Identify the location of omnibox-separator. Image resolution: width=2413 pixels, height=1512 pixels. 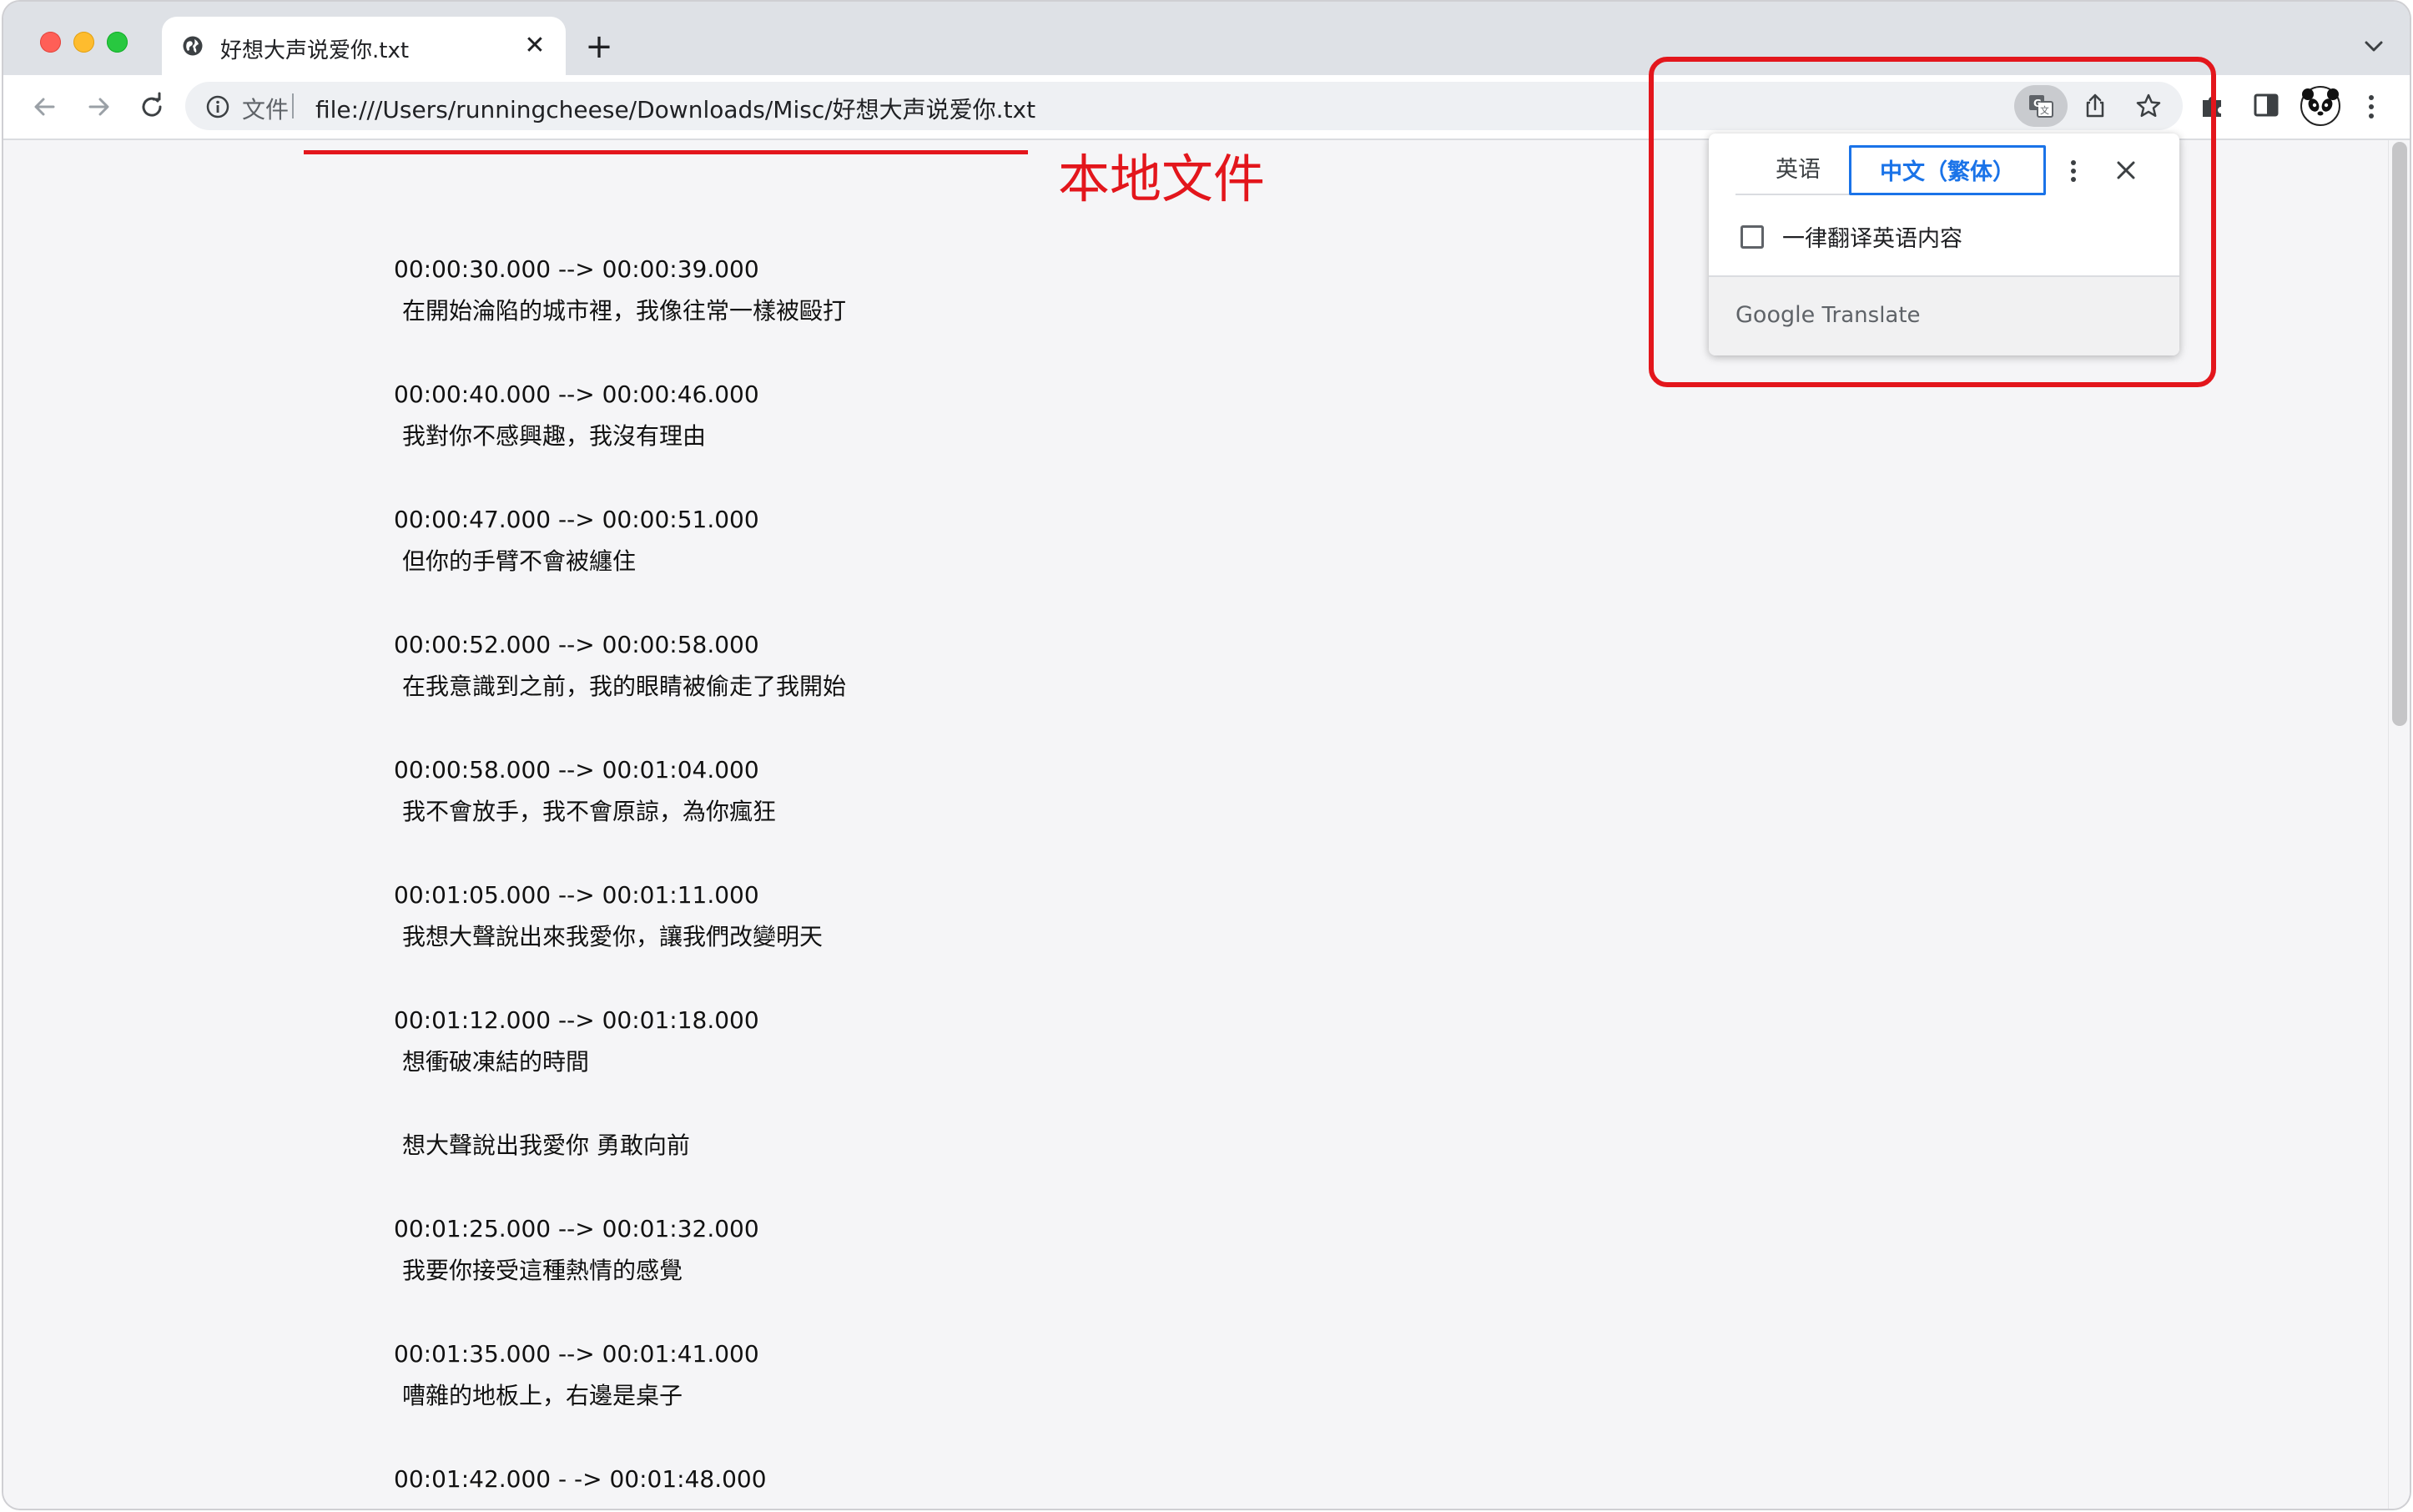
(293, 105).